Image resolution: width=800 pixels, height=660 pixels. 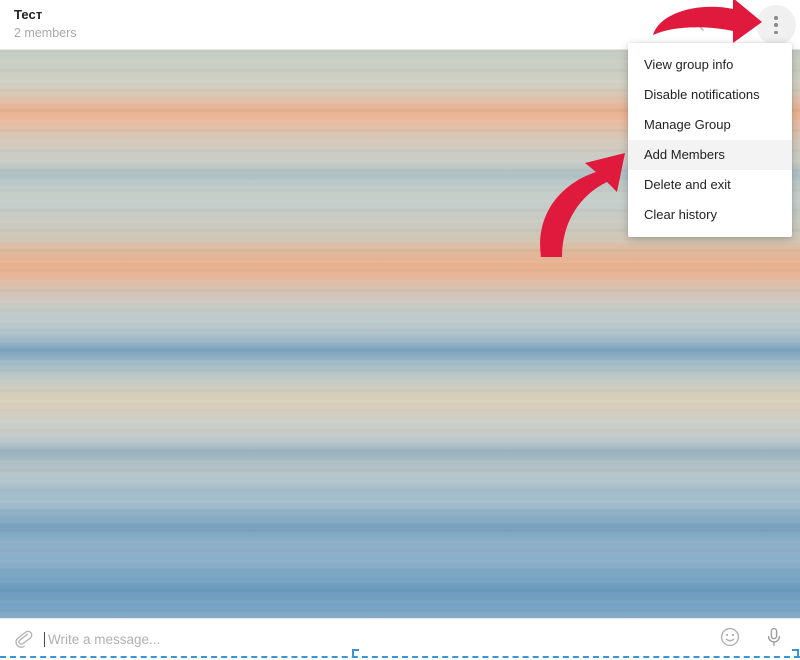 I want to click on attach-file-button, so click(x=23, y=640).